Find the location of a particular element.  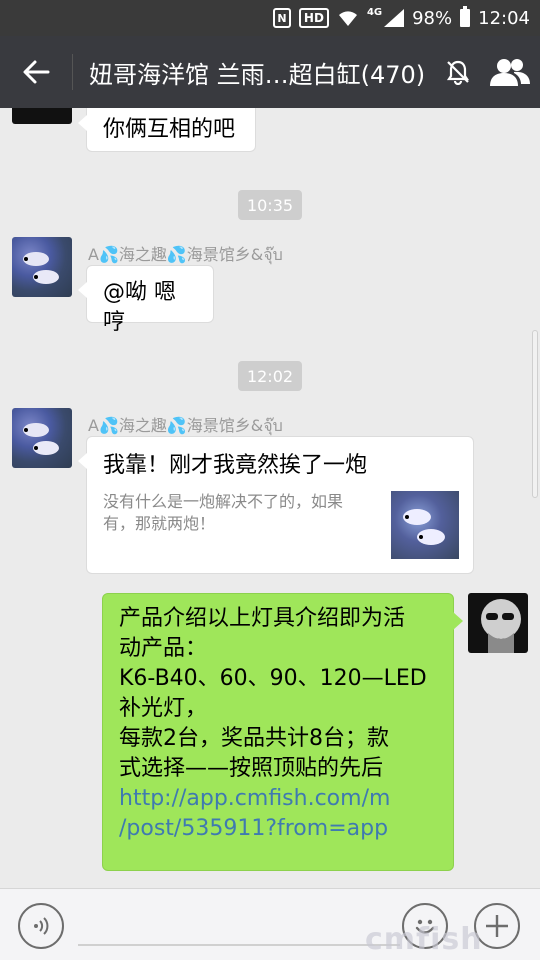

message-line: 动产品： is located at coordinates (163, 648).